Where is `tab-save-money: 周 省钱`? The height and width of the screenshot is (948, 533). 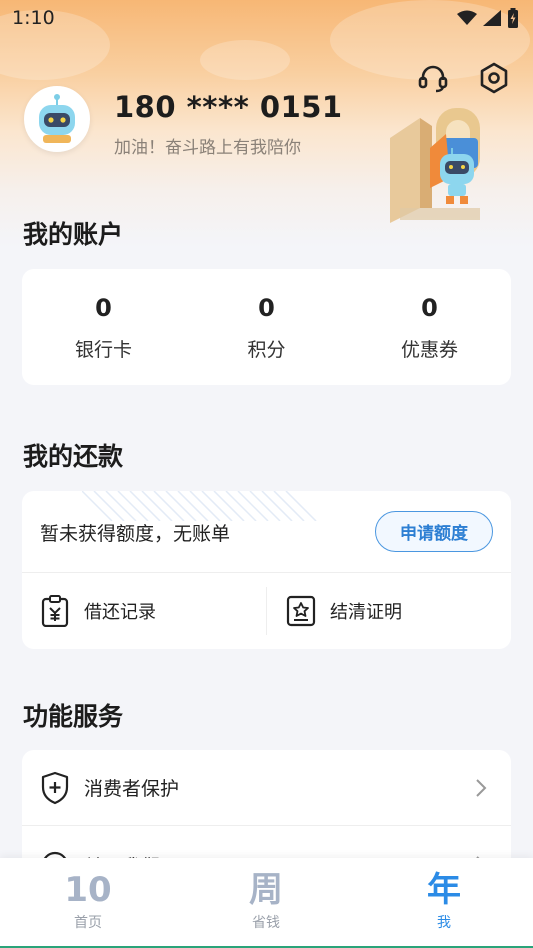
tab-save-money: 周 省钱 is located at coordinates (266, 901).